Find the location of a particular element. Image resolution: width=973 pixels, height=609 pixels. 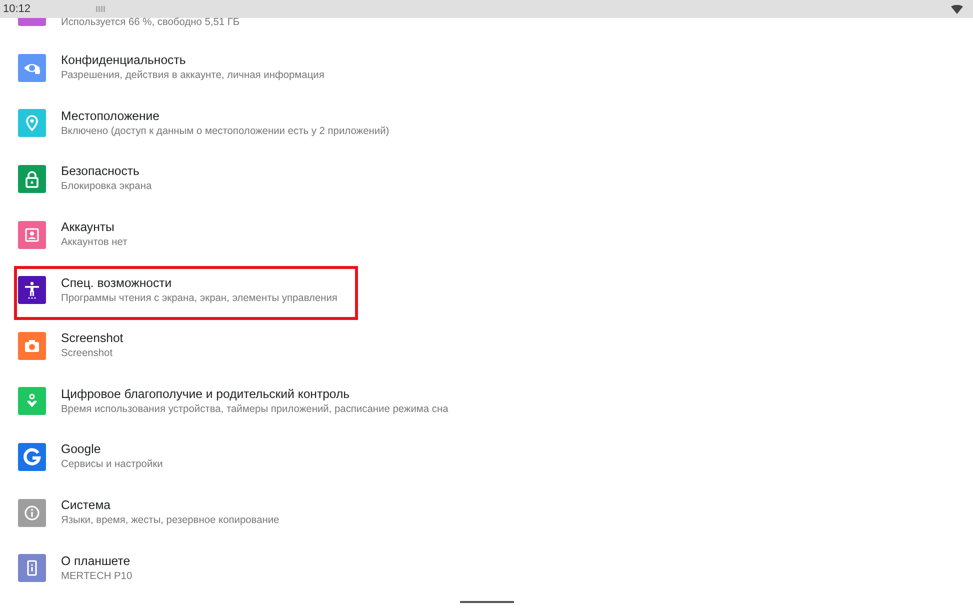

settings-item: Screenshot Screenshot is located at coordinates (486, 346).